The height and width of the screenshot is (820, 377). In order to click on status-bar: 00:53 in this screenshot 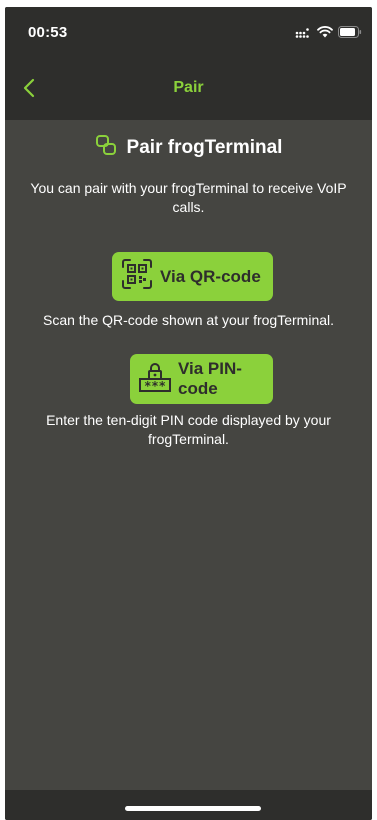, I will do `click(188, 32)`.